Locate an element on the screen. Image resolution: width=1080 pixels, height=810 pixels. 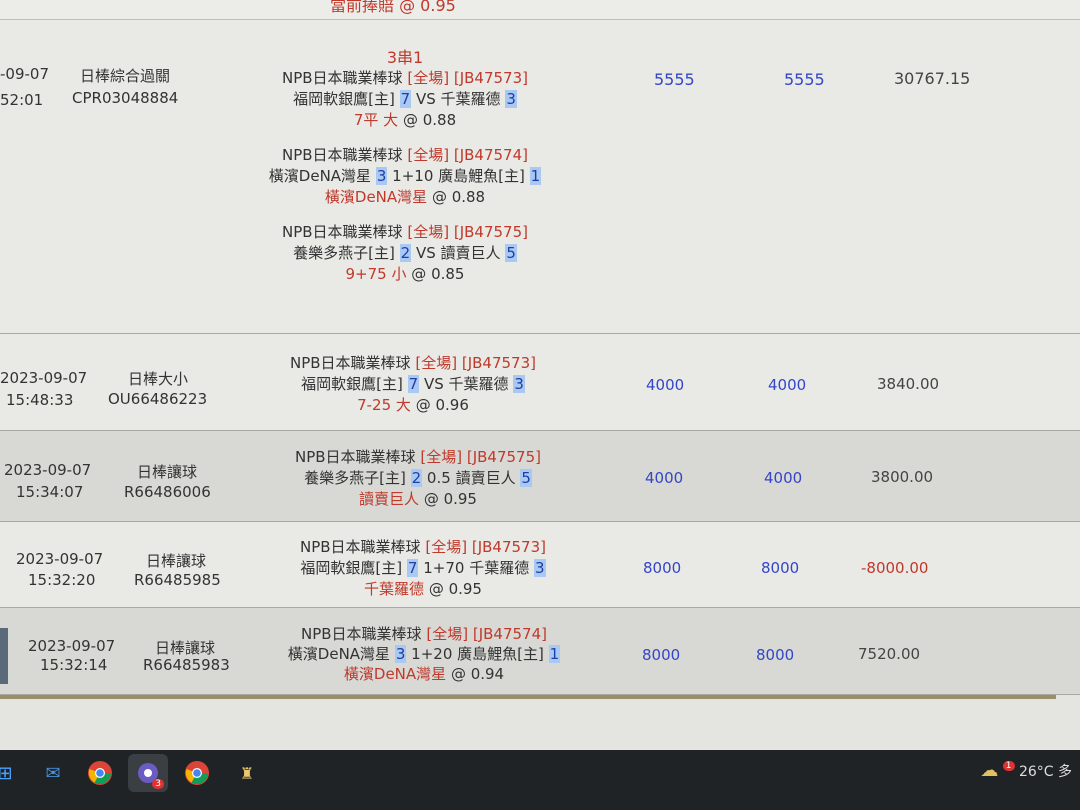
odds: @ 0.95 is located at coordinates (450, 499).